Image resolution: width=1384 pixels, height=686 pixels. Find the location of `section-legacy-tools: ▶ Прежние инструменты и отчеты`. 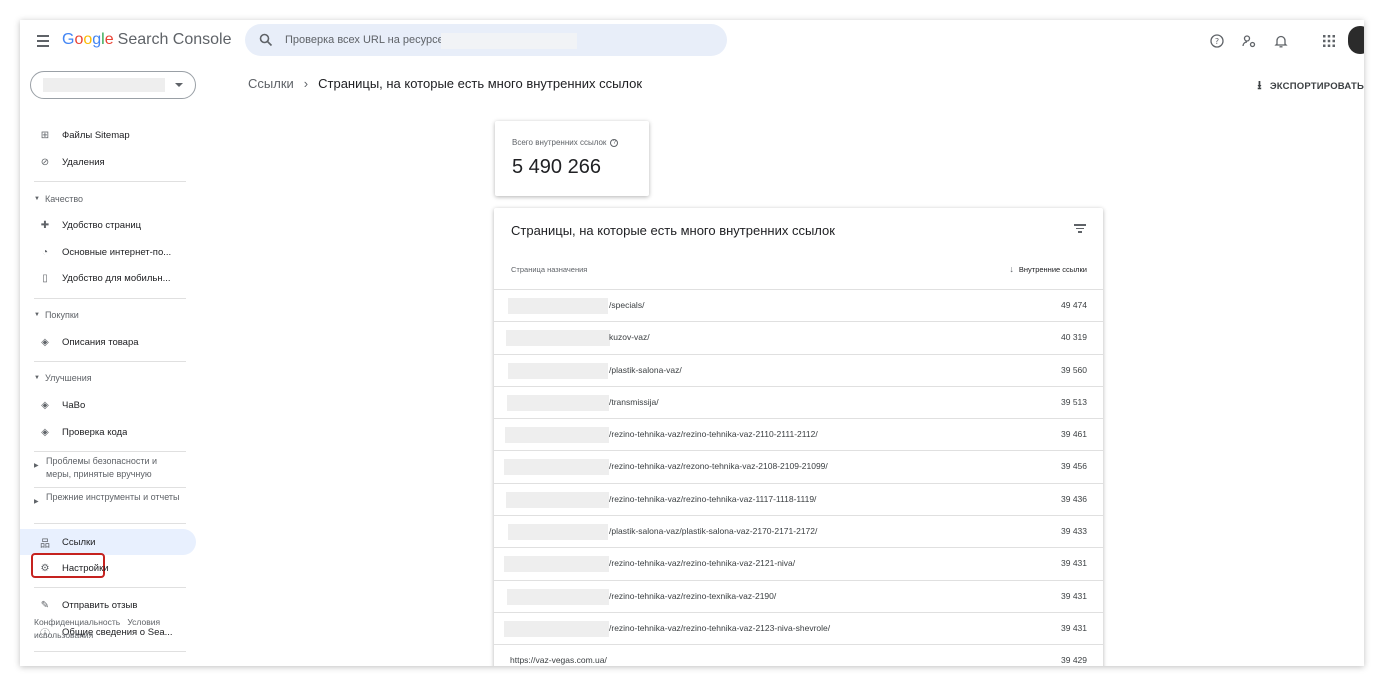

section-legacy-tools: ▶ Прежние инструменты и отчеты is located at coordinates (109, 498).